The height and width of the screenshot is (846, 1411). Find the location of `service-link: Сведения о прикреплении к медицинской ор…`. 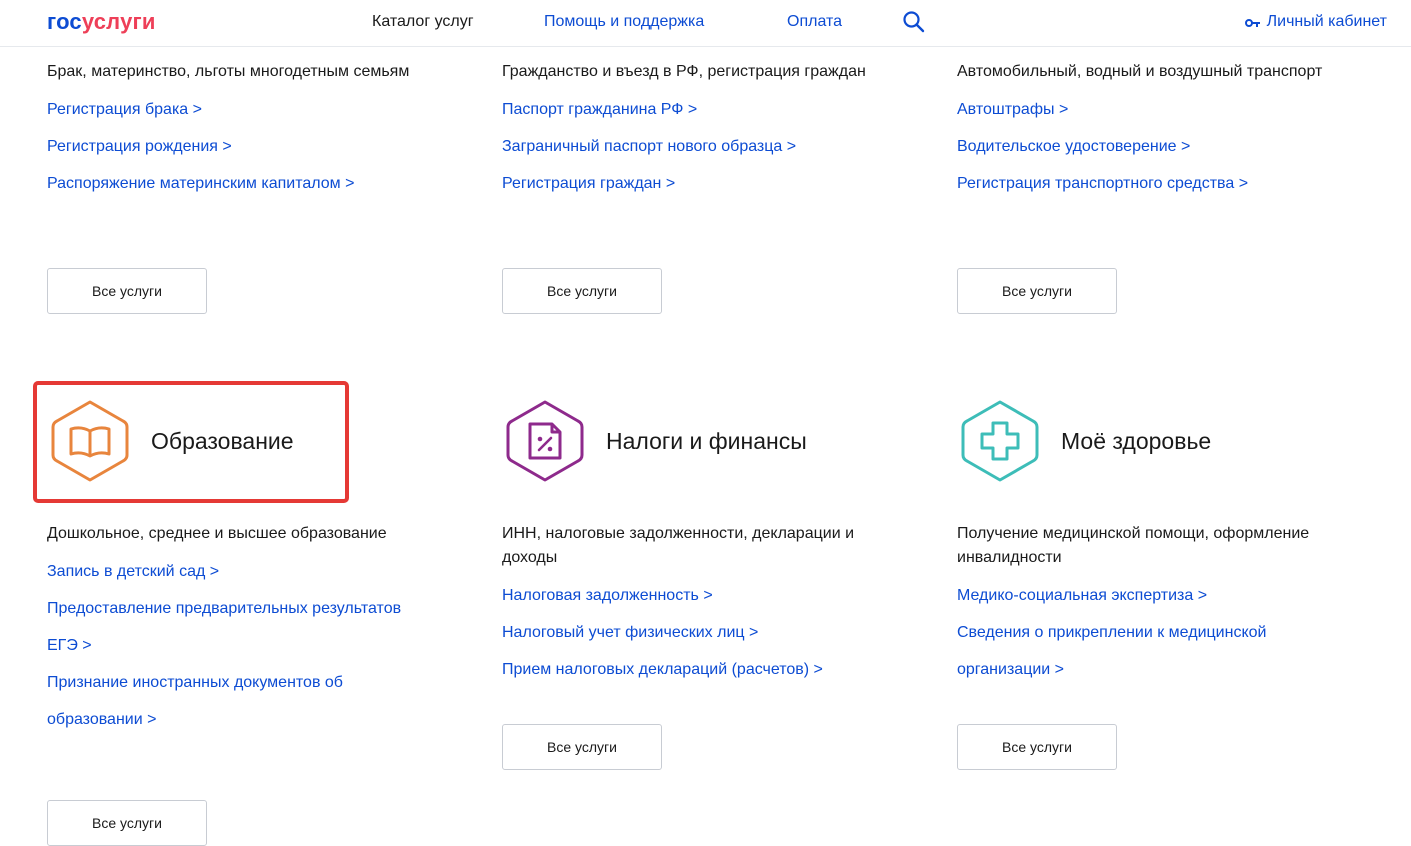

service-link: Сведения о прикреплении к медицинской ор… is located at coordinates (1142, 651).